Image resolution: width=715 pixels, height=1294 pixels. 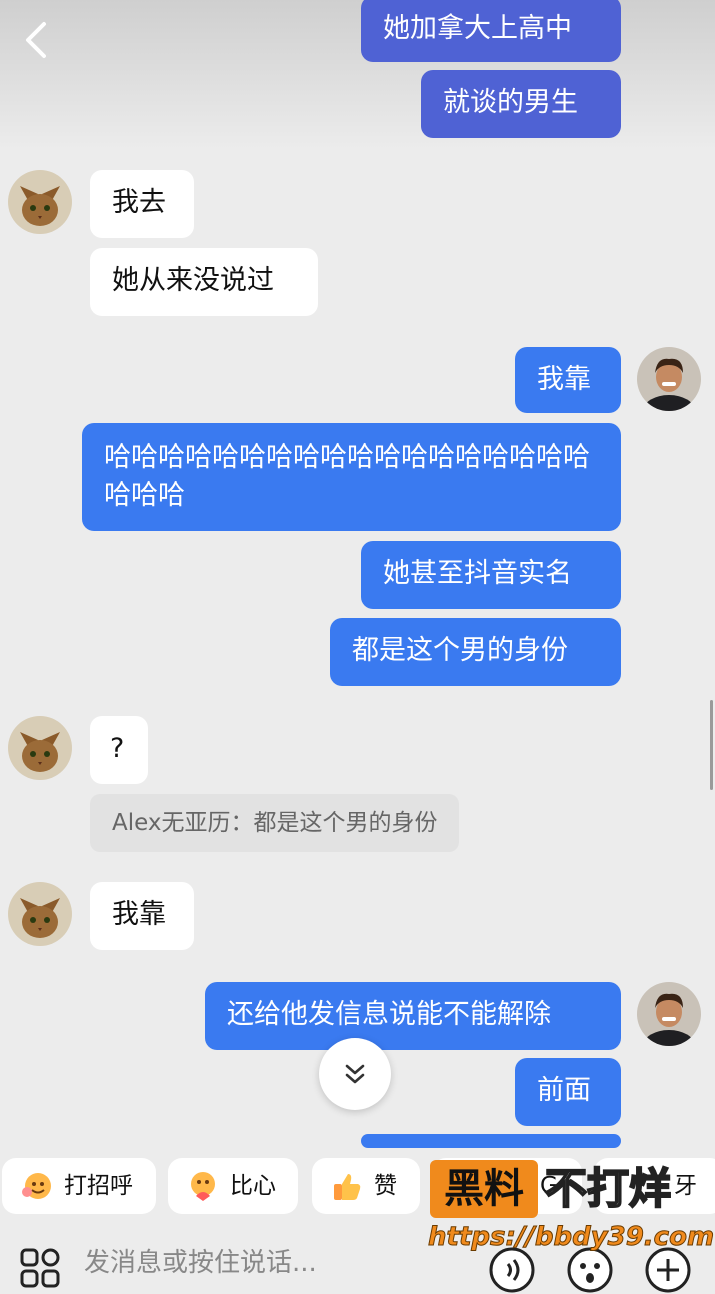 I want to click on quick-reply-greet: 打招呼, so click(x=79, y=1186).